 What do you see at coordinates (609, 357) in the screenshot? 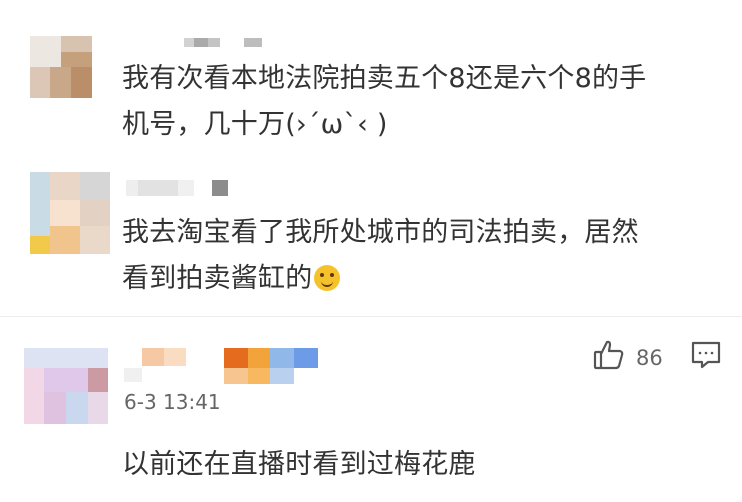
I see `thumbs-up-icon` at bounding box center [609, 357].